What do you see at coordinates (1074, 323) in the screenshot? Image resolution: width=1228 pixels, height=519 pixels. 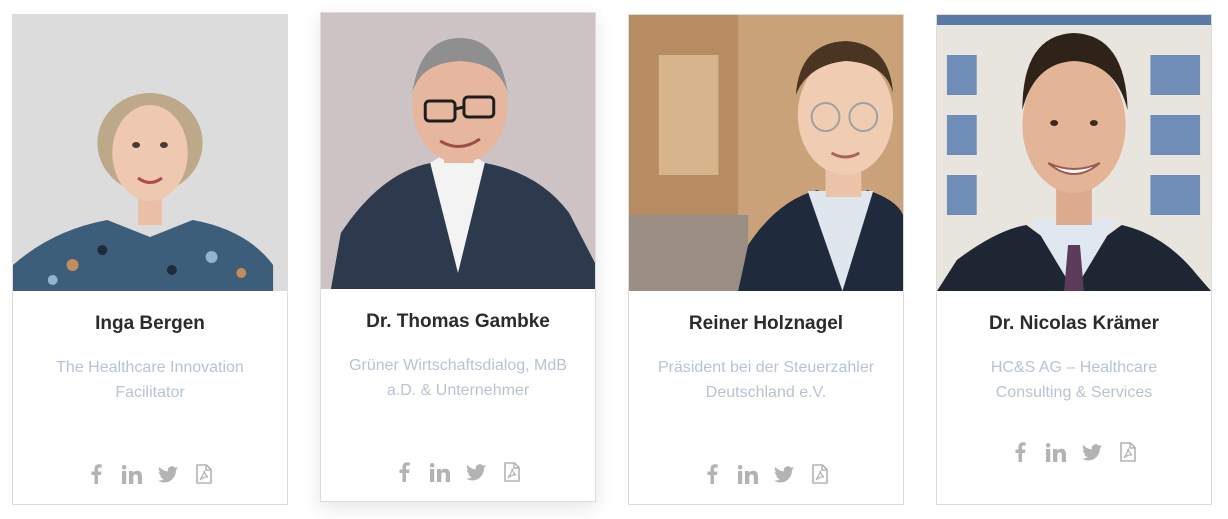 I see `speaker-name: Dr. Nicolas Krämer` at bounding box center [1074, 323].